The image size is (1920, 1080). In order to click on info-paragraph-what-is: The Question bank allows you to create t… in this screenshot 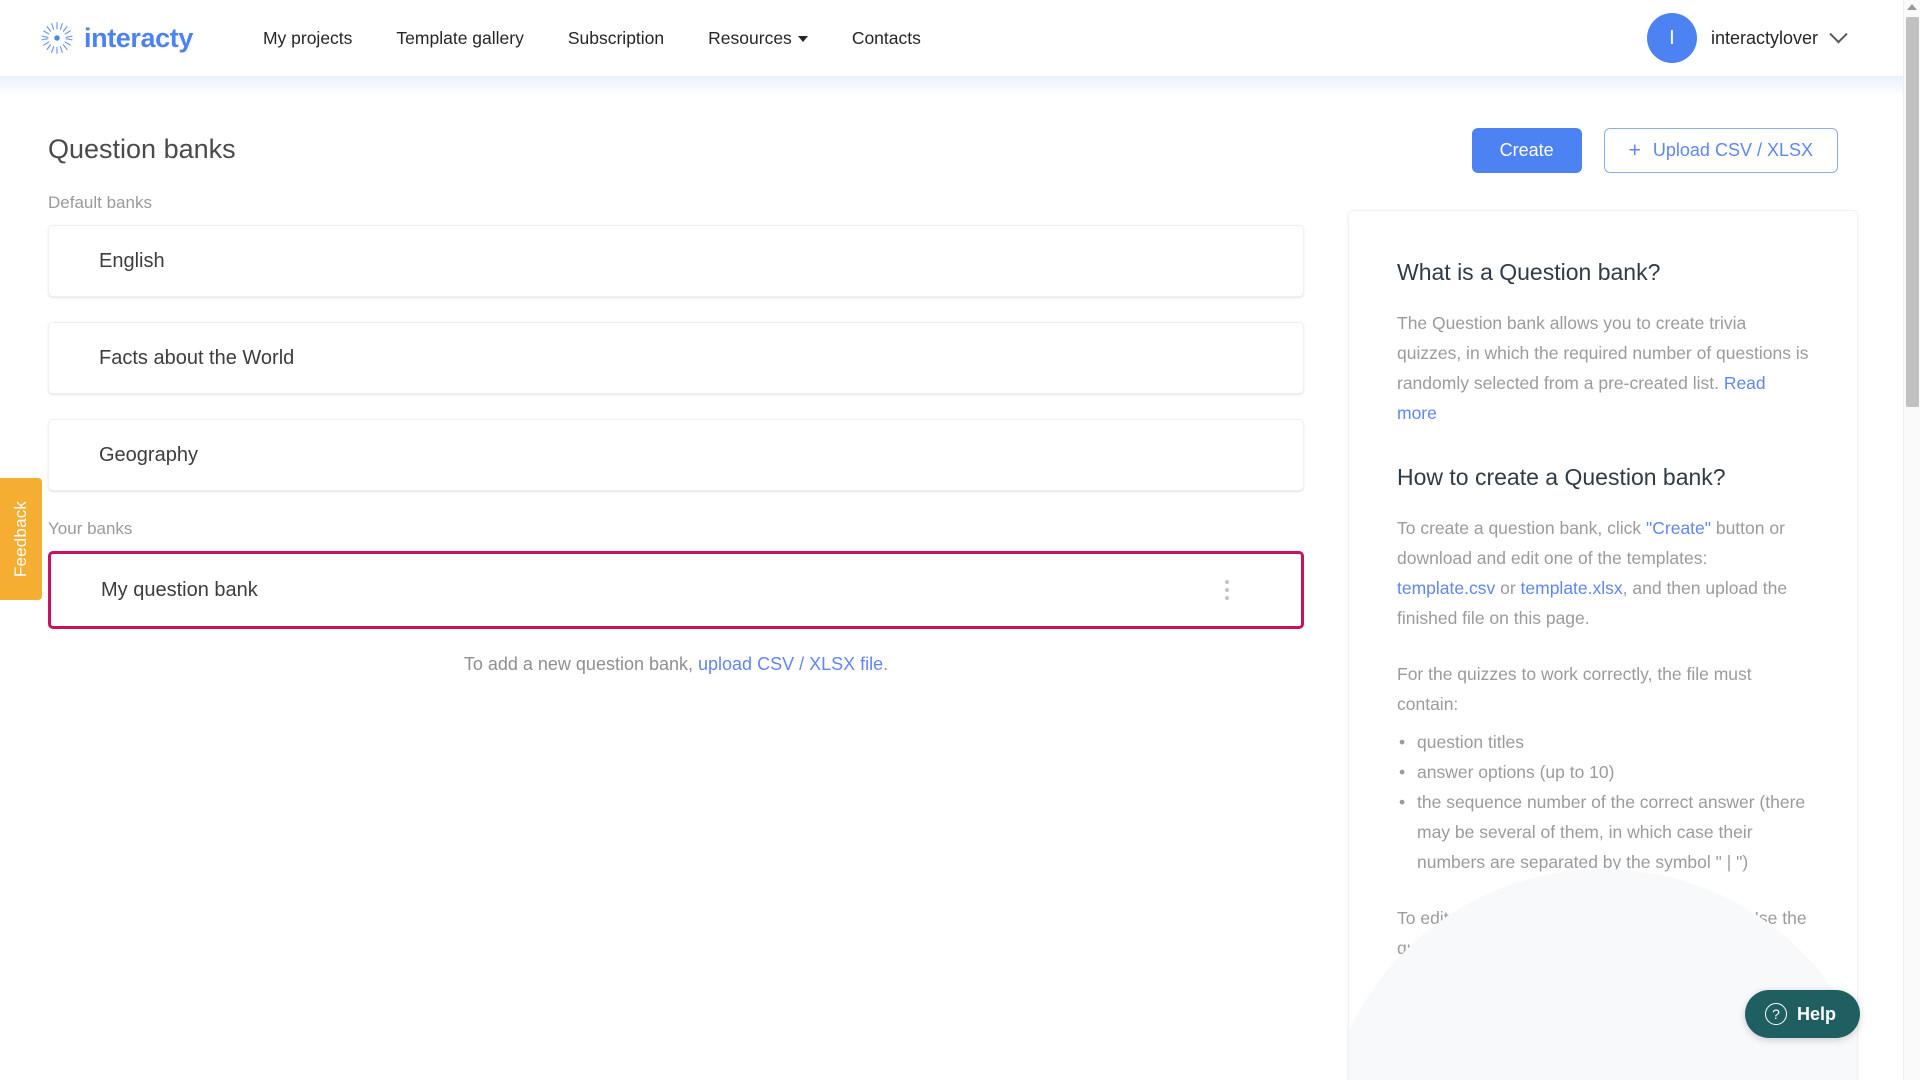, I will do `click(1603, 368)`.